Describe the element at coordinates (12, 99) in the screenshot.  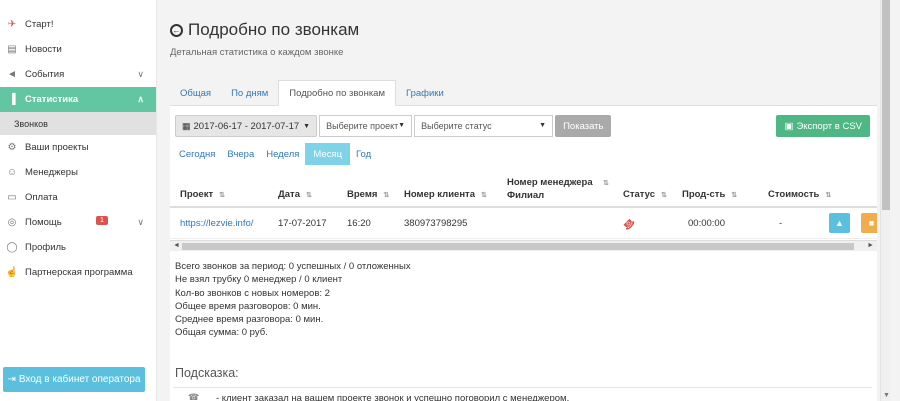
I see `bar-chart-icon: ▐` at that location.